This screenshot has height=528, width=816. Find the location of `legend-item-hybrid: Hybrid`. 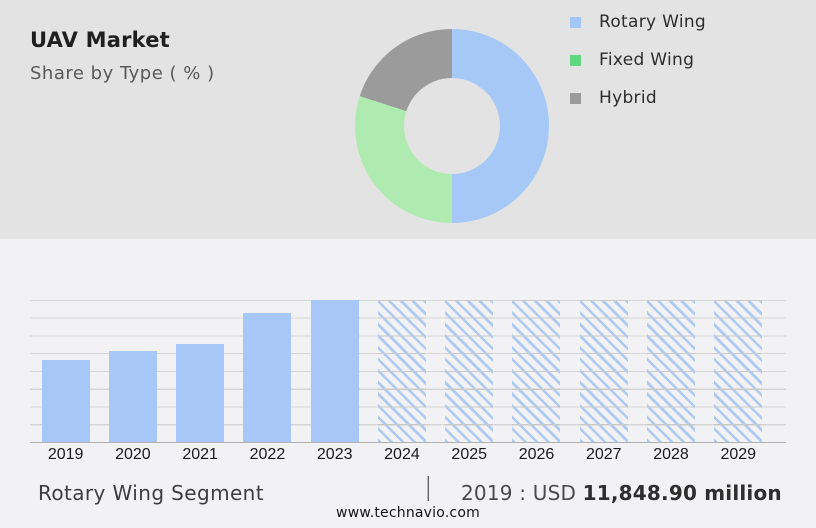

legend-item-hybrid: Hybrid is located at coordinates (638, 98).